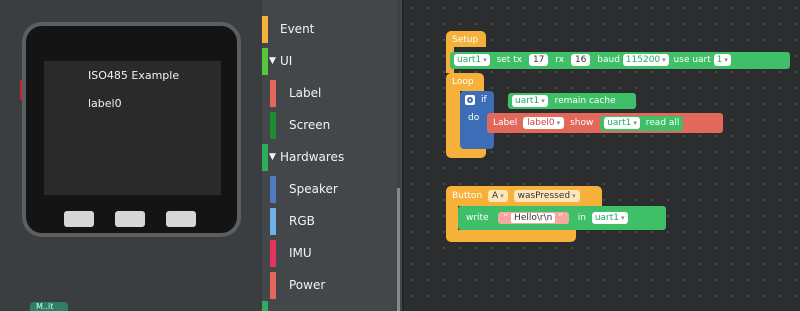 The width and height of the screenshot is (800, 311). What do you see at coordinates (608, 60) in the screenshot?
I see `baud-label: baud` at bounding box center [608, 60].